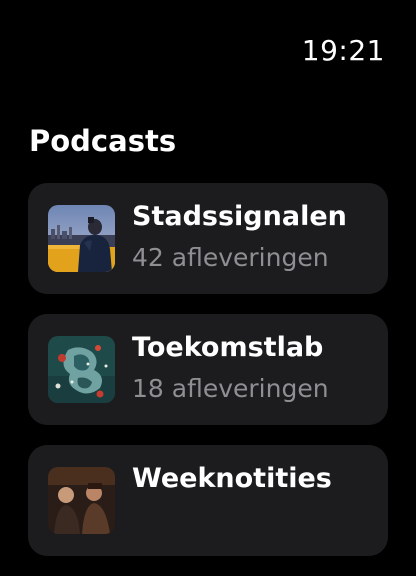 The height and width of the screenshot is (576, 416). Describe the element at coordinates (230, 388) in the screenshot. I see `episode-count: 18 afleveringen` at that location.